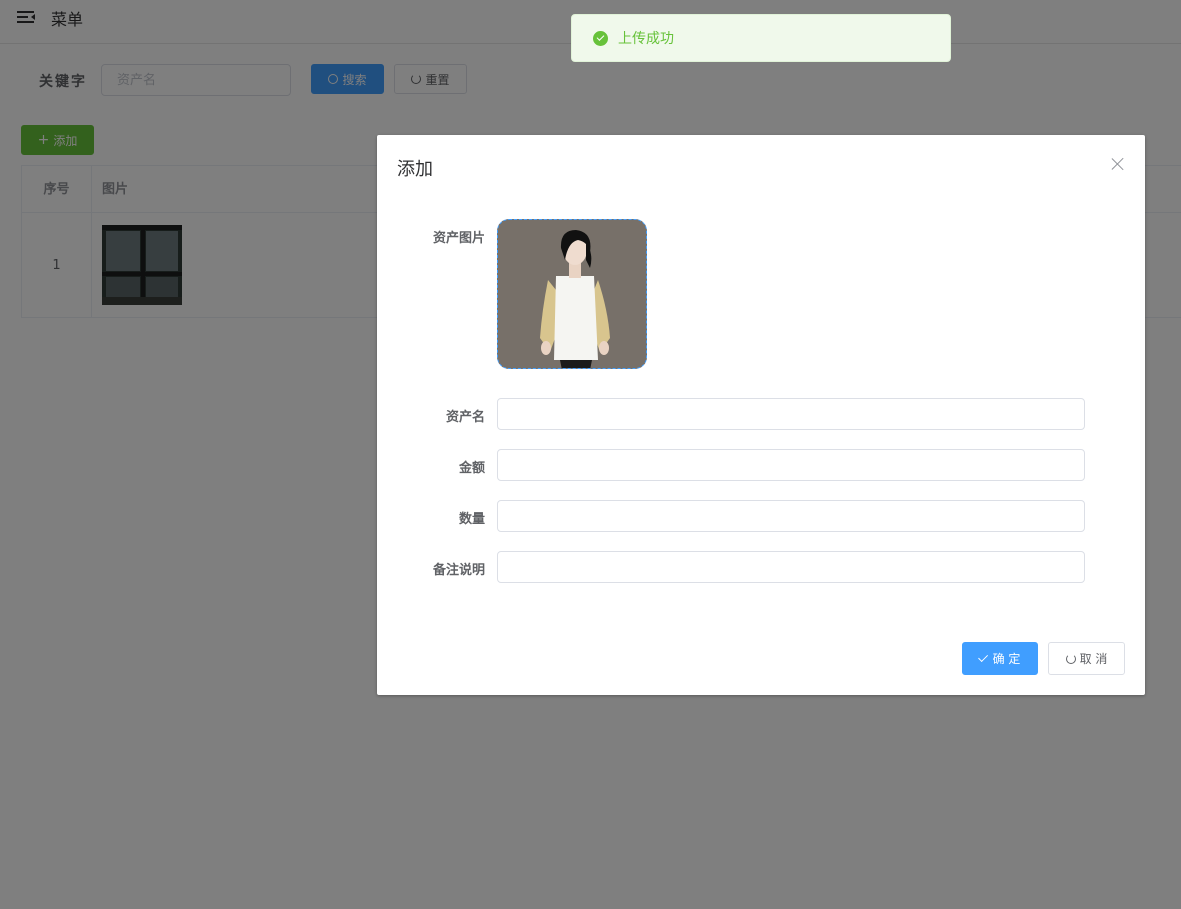 The height and width of the screenshot is (909, 1181). What do you see at coordinates (471, 519) in the screenshot?
I see `quantity-label: 数量` at bounding box center [471, 519].